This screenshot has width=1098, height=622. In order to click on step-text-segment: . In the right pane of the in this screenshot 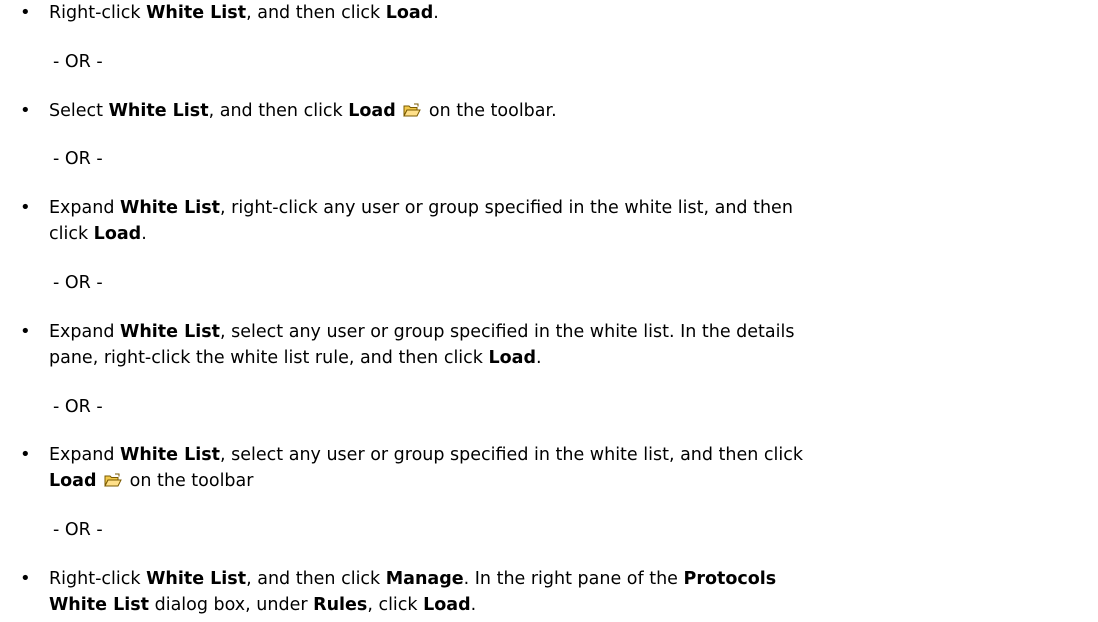, I will do `click(573, 579)`.